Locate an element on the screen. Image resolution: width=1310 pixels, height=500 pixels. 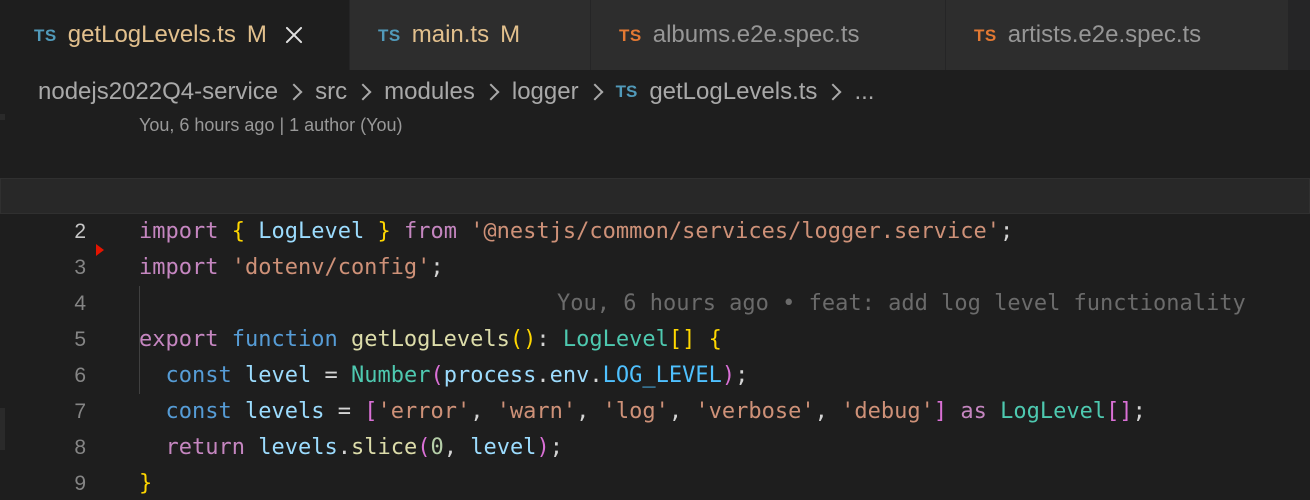
tab-label: main.ts is located at coordinates (450, 34).